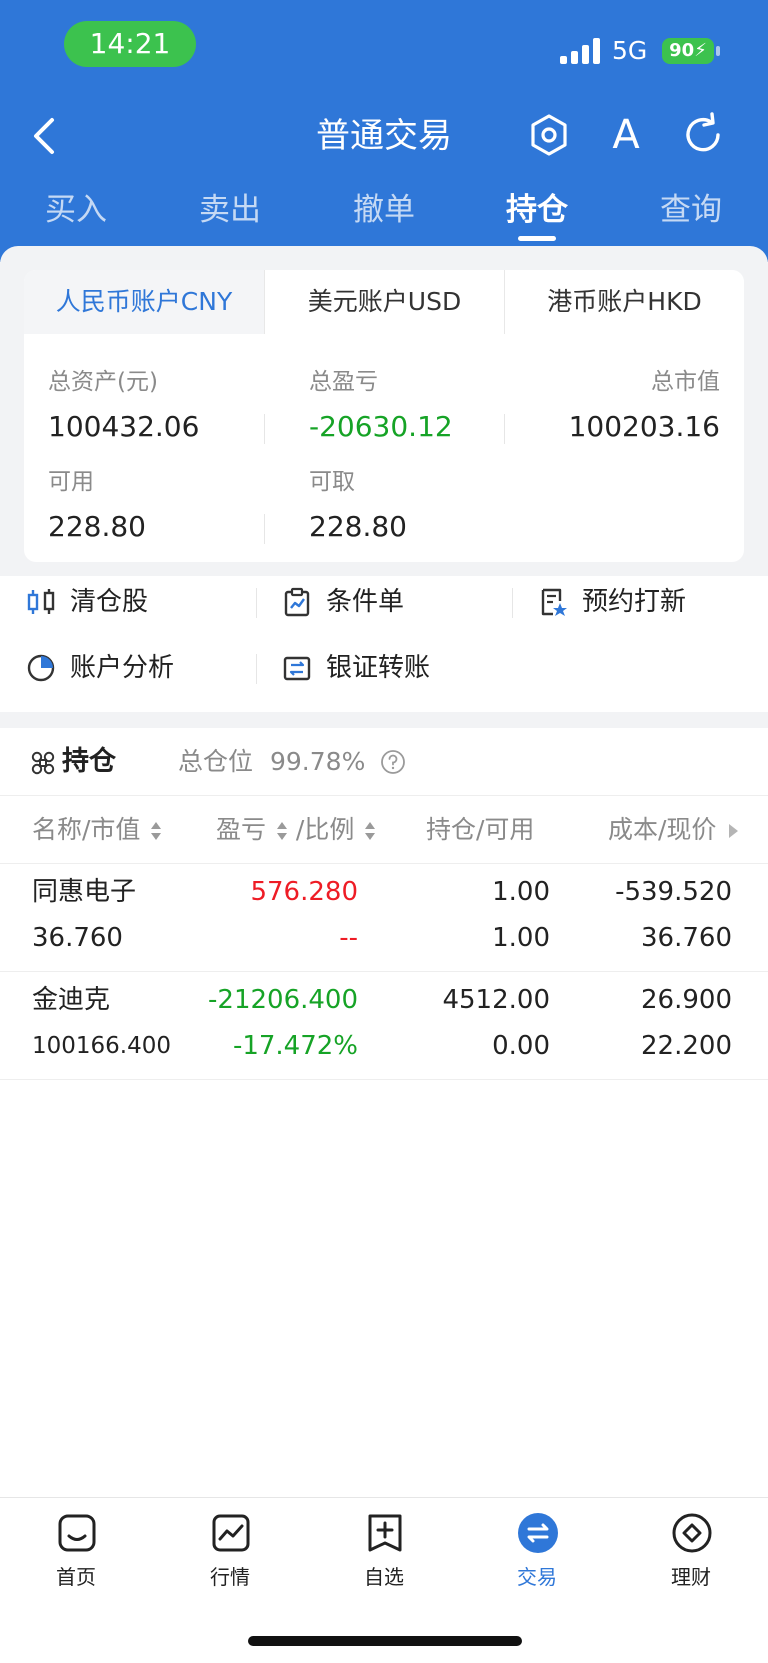  Describe the element at coordinates (685, 382) in the screenshot. I see `market-value-label: 总市值` at that location.